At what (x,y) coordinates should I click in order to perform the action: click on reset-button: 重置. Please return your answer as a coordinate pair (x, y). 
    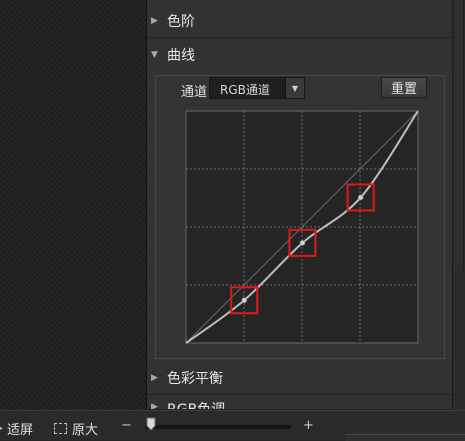
    Looking at the image, I should click on (404, 87).